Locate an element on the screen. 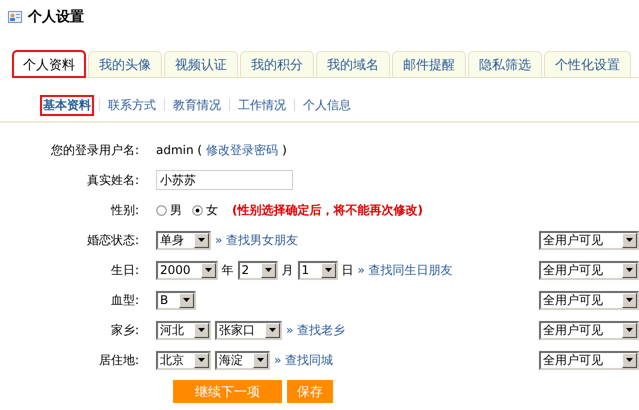 The height and width of the screenshot is (410, 639). name-field: 小苏苏 is located at coordinates (224, 180).